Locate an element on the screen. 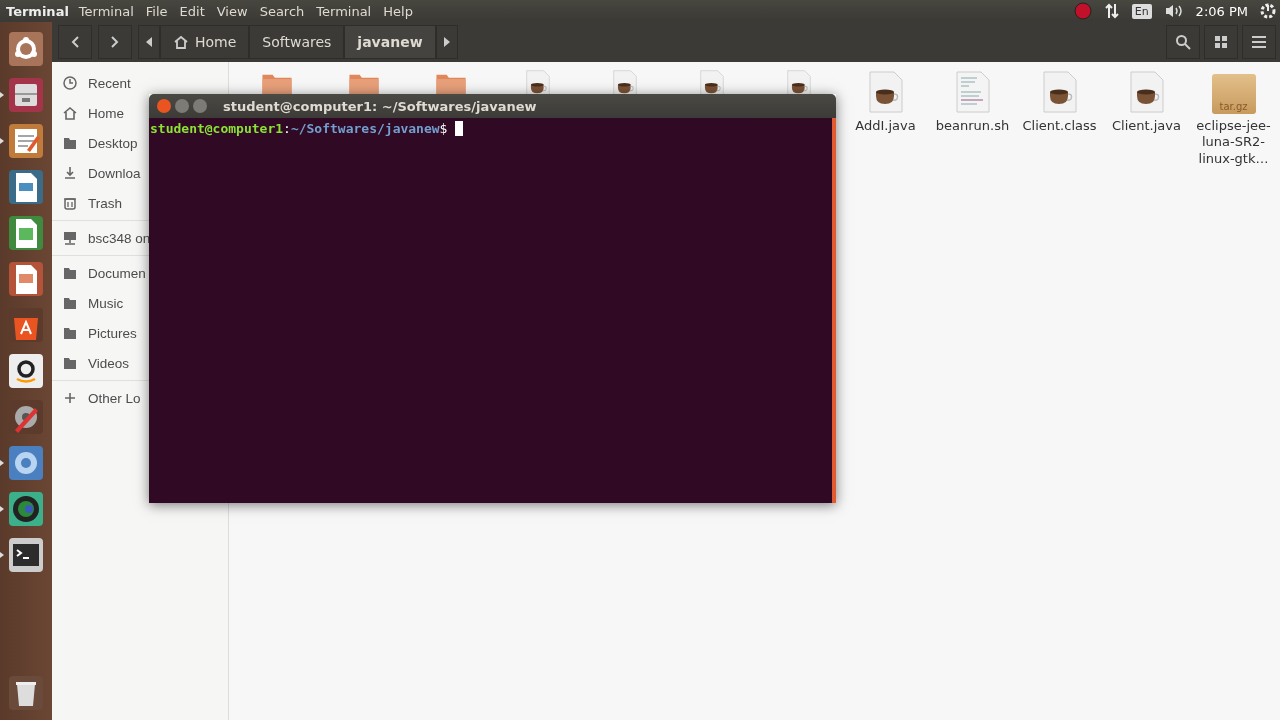  grid-icon is located at coordinates (1221, 42).